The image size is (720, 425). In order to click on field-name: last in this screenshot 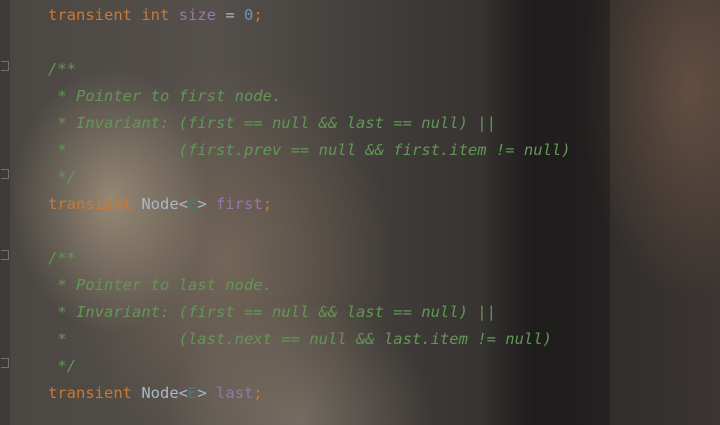, I will do `click(235, 393)`.